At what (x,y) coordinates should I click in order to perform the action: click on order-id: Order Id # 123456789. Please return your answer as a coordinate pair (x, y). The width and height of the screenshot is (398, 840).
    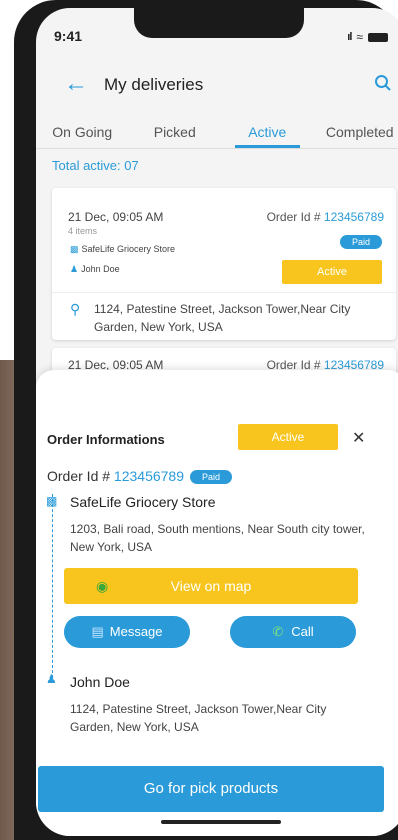
    Looking at the image, I should click on (325, 217).